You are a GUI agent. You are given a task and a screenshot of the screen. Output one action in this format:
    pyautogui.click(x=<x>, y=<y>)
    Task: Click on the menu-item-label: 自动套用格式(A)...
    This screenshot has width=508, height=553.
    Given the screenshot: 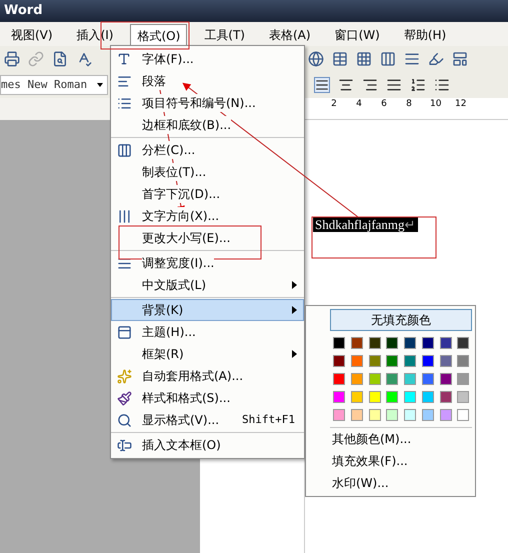 What is the action you would take?
    pyautogui.click(x=193, y=376)
    